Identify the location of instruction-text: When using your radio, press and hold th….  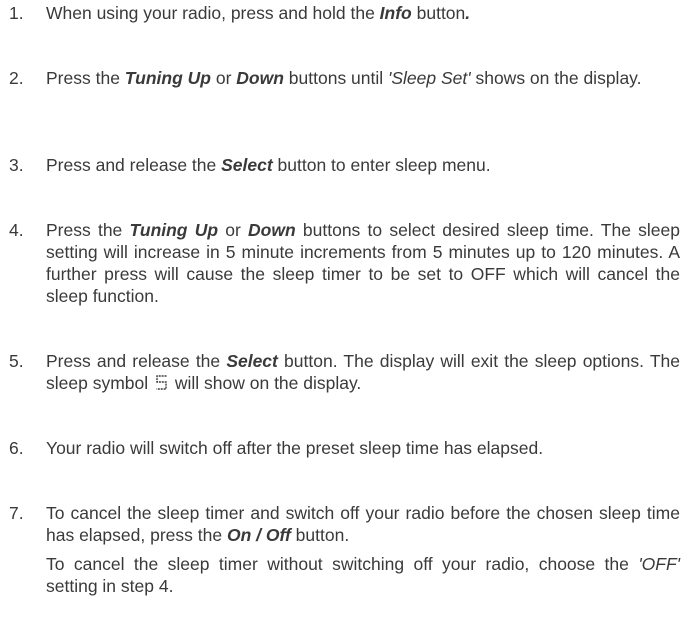
(213, 13).